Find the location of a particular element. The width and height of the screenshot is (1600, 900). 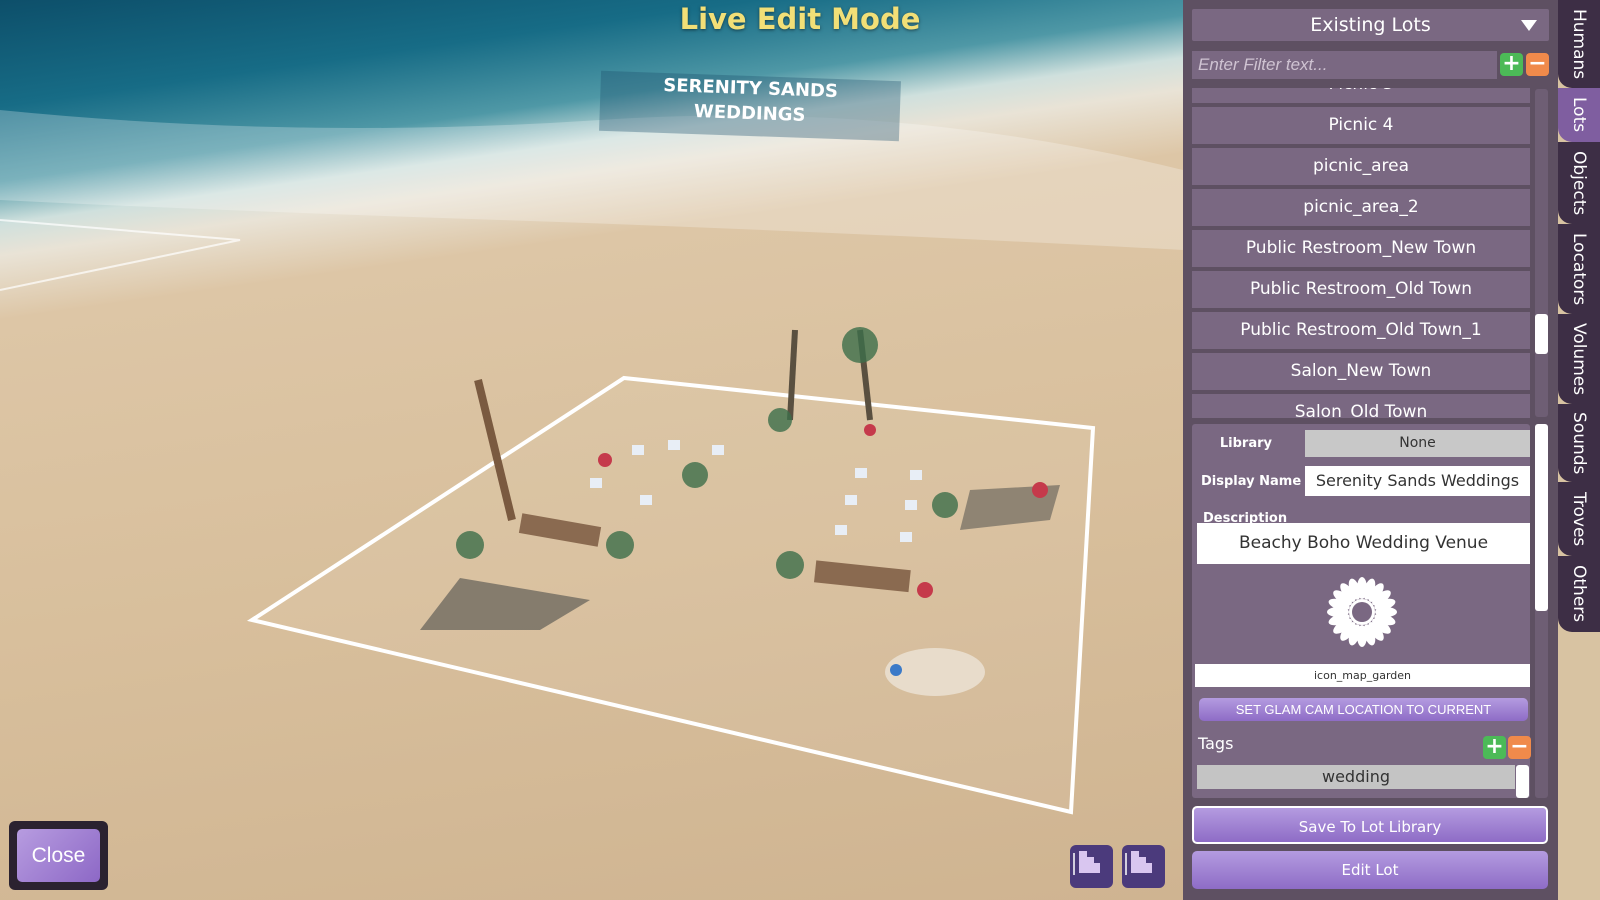

glam-cam-button: SET GLAM CAM LOCATION TO CURRENT is located at coordinates (1363, 709).